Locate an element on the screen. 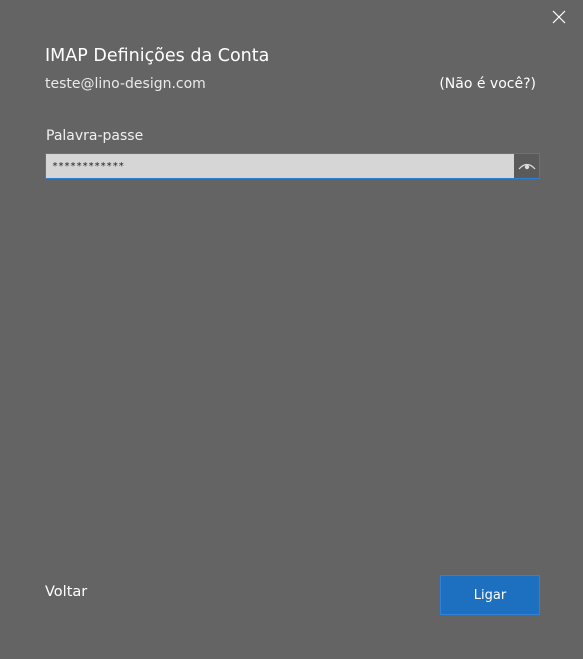  password-input is located at coordinates (280, 166).